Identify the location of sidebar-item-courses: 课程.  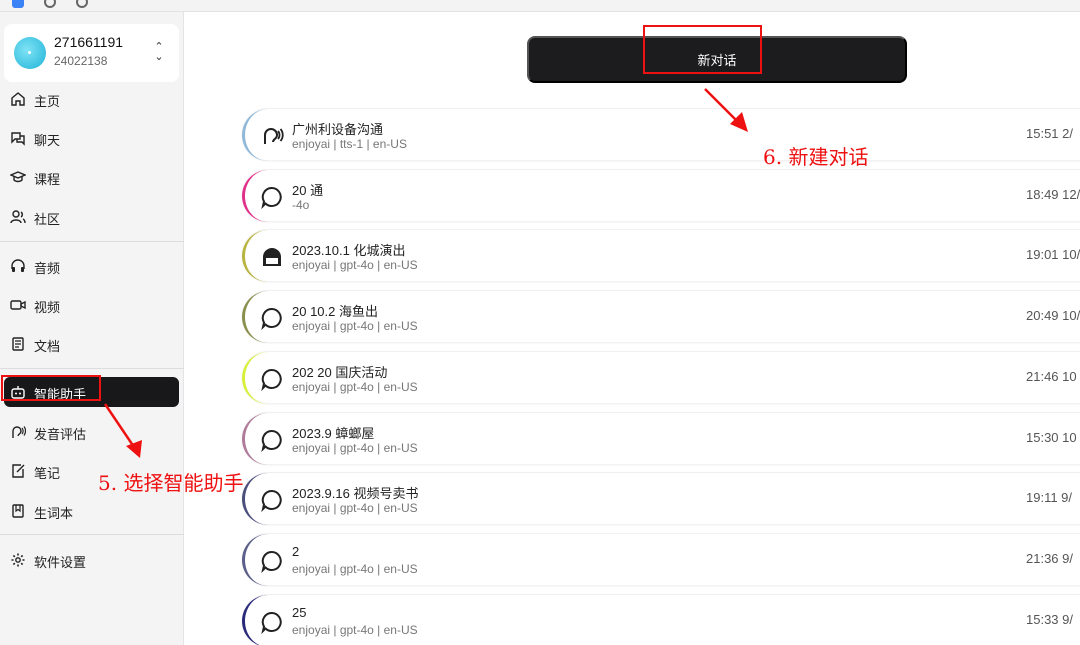
(92, 177).